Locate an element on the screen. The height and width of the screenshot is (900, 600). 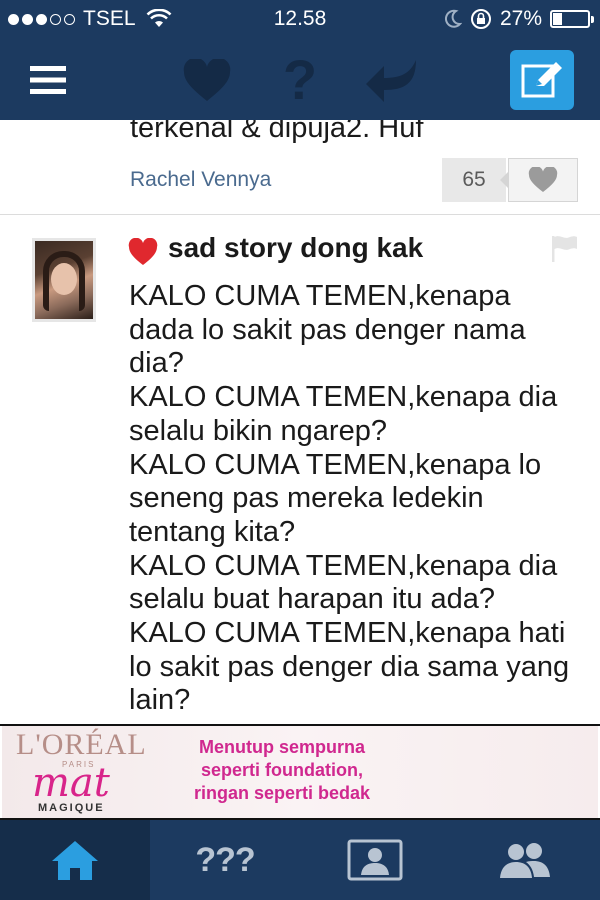
tab-home is located at coordinates (75, 860).